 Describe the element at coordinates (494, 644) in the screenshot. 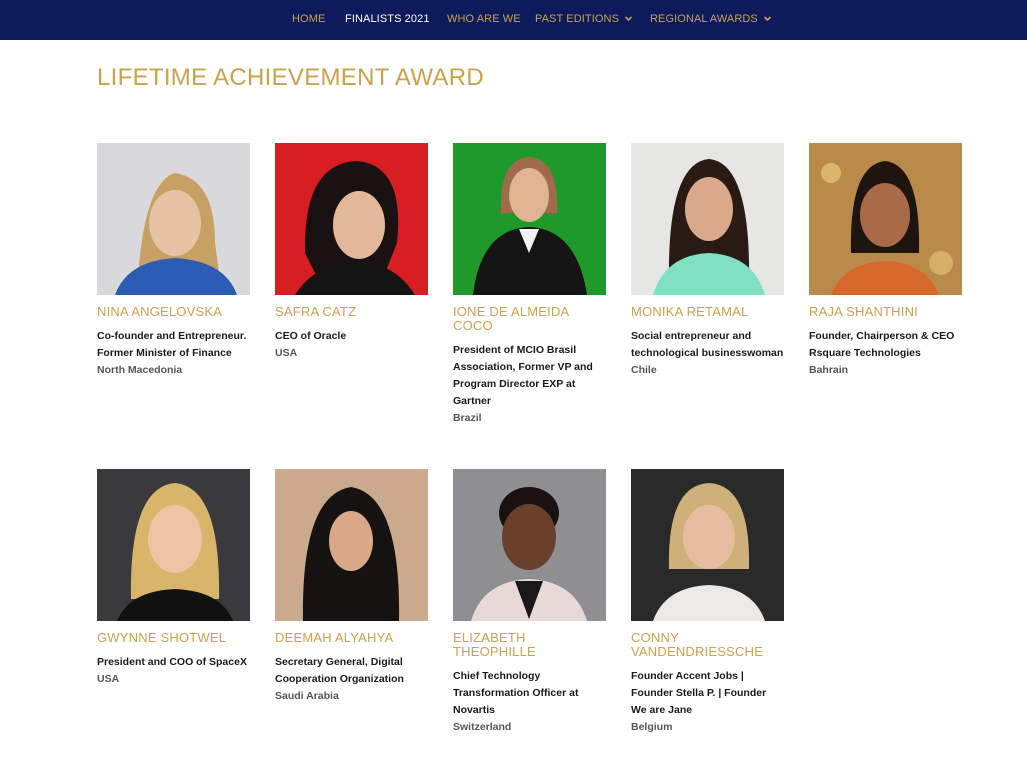

I see `finalist-name: ELIZABETH THEOPHILLE` at that location.